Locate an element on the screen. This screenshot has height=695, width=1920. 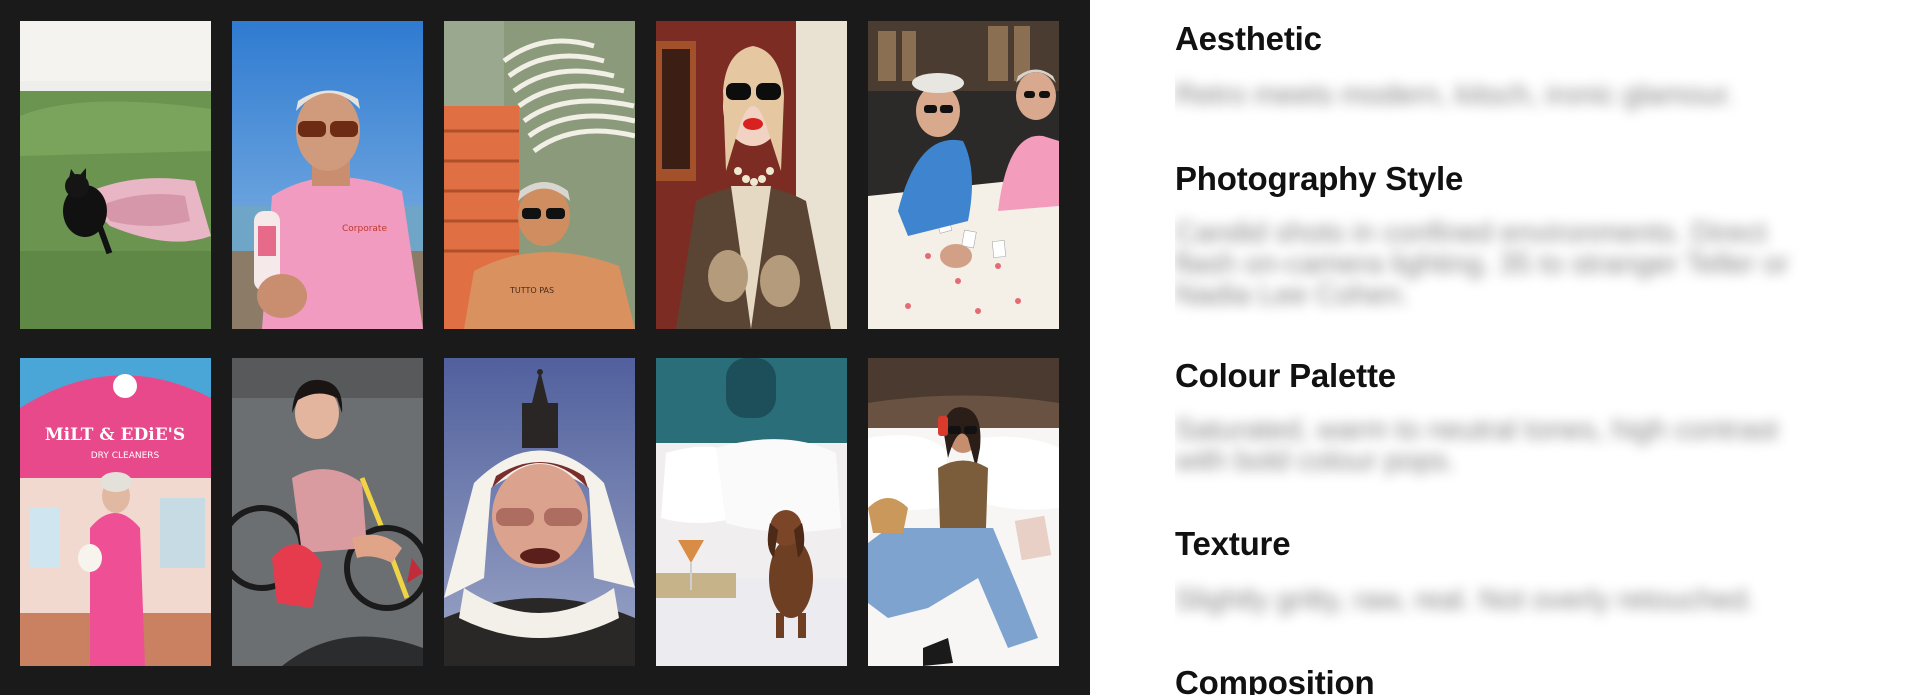
gallery-photo-woman-pearls is located at coordinates (751, 175).